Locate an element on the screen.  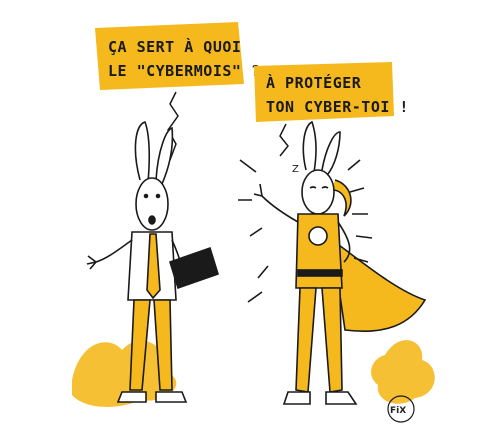
left-bubble-line2: LE "CYBERMOIS" ? is located at coordinates (184, 71).